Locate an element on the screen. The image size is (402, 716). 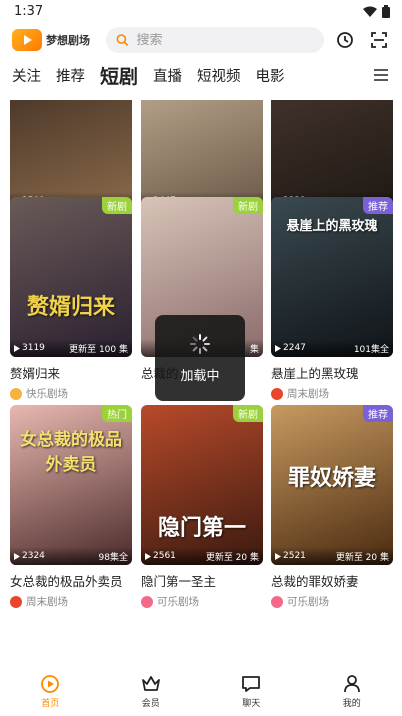
drama-title: 悬崖上的黑玫瑰 is located at coordinates (332, 372).